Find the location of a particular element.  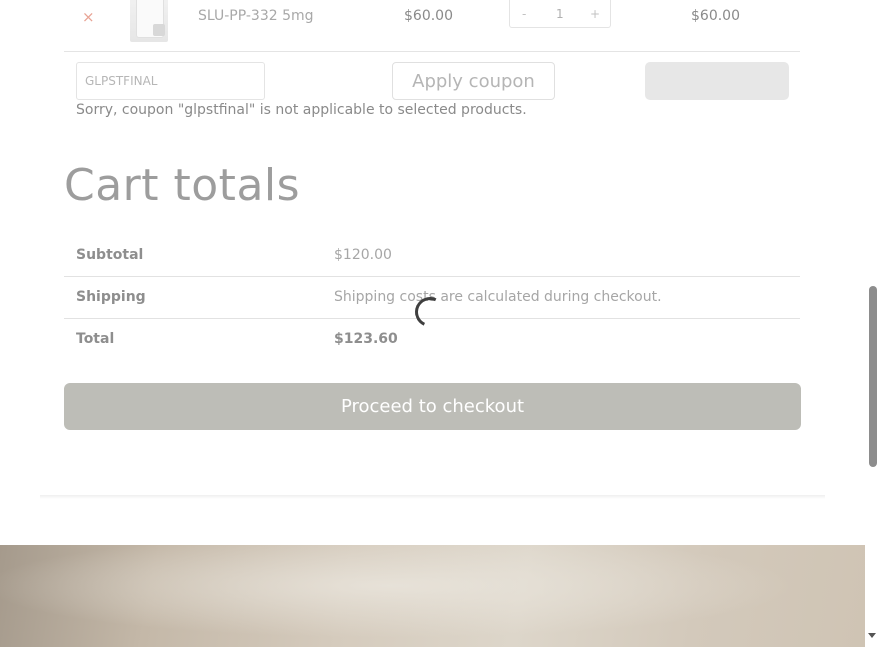

total-value: $123.60 is located at coordinates (366, 339).